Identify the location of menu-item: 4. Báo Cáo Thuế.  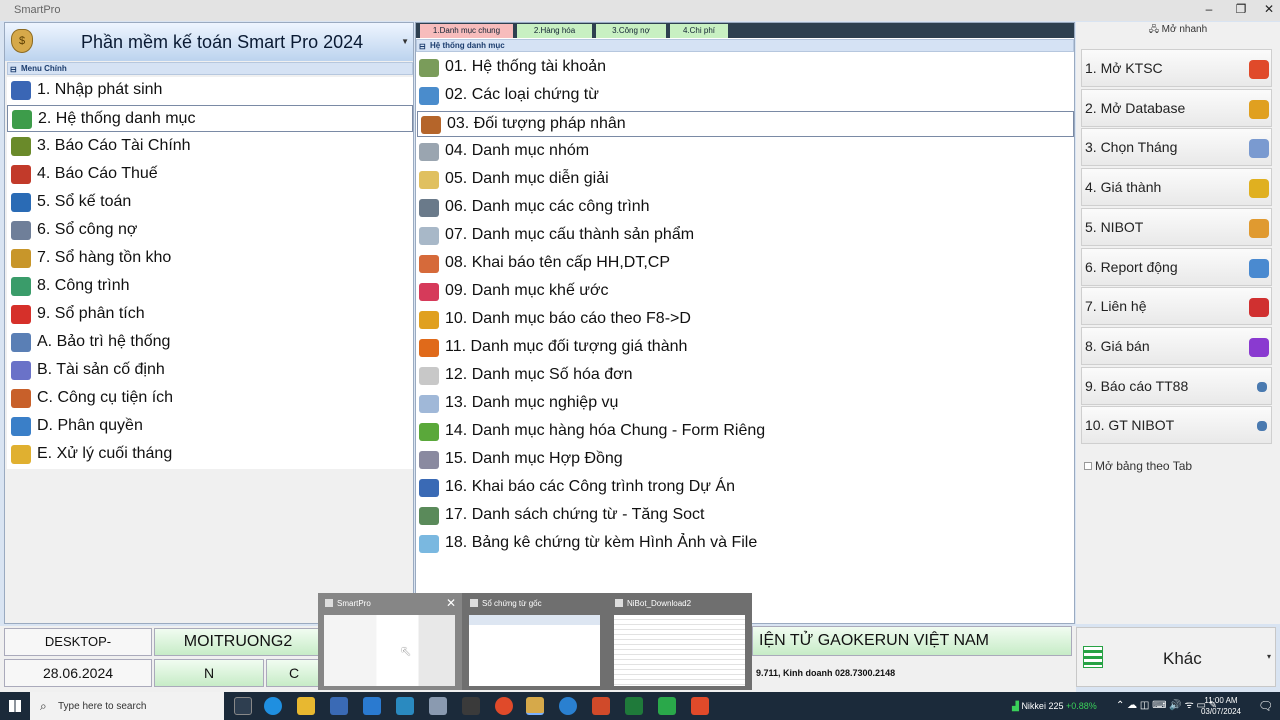
(210, 174).